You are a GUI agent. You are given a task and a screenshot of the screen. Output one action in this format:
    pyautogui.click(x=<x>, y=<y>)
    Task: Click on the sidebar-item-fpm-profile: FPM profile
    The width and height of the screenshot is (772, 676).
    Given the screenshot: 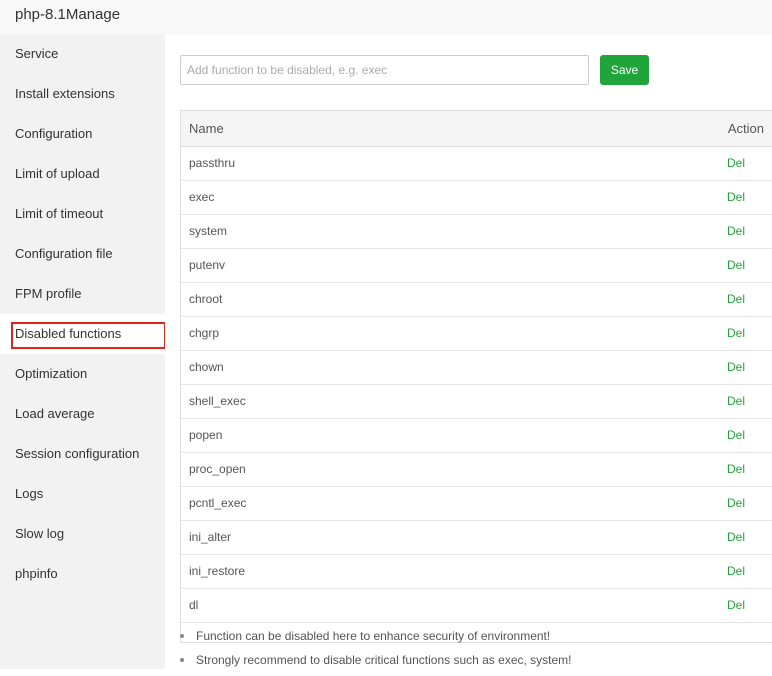 What is the action you would take?
    pyautogui.click(x=82, y=294)
    